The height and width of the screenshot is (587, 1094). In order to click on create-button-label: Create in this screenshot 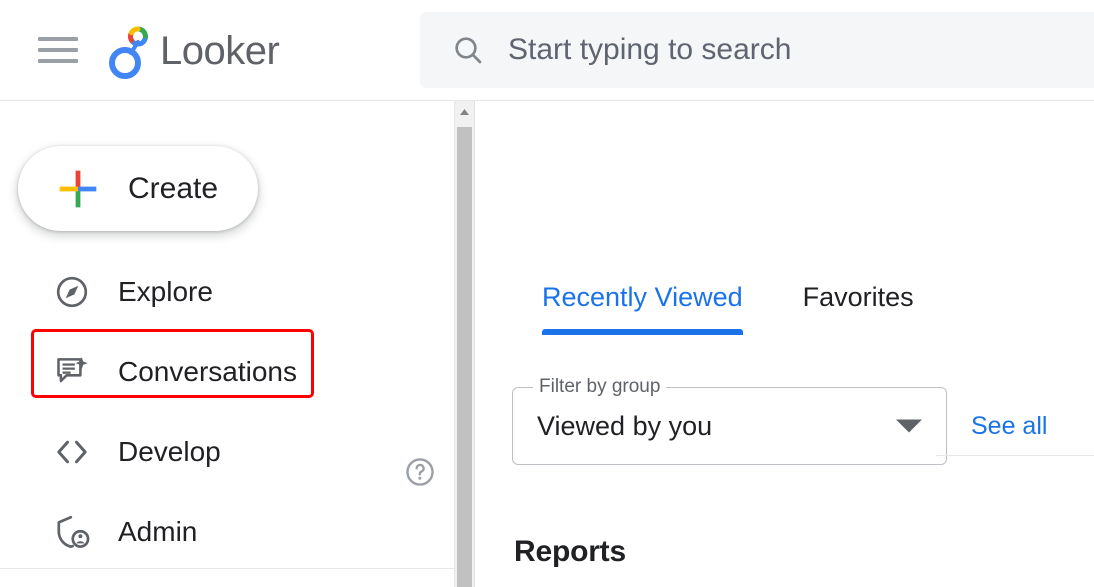, I will do `click(173, 188)`.